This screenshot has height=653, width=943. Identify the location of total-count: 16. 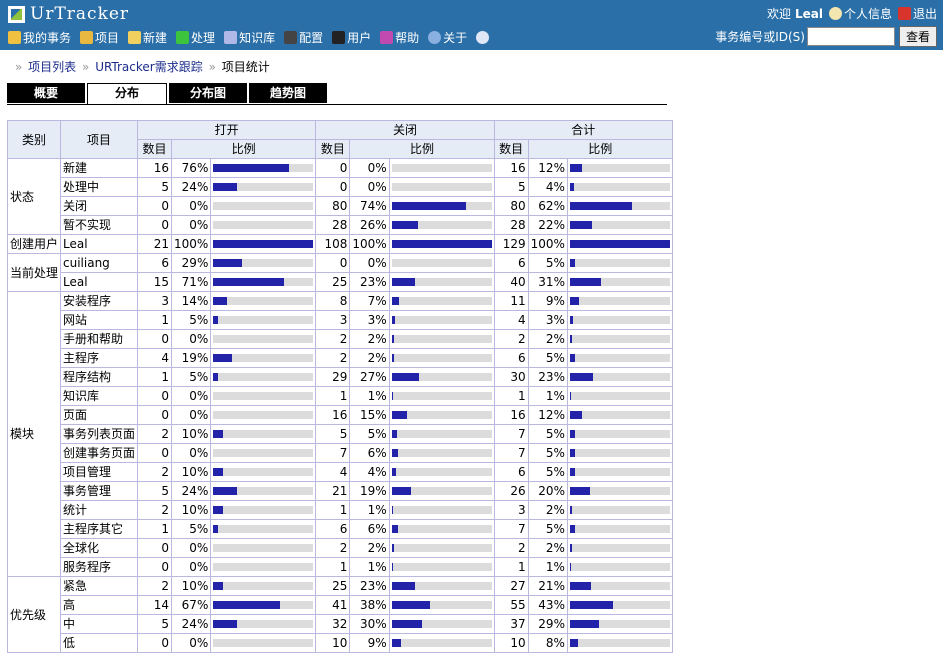
(511, 168).